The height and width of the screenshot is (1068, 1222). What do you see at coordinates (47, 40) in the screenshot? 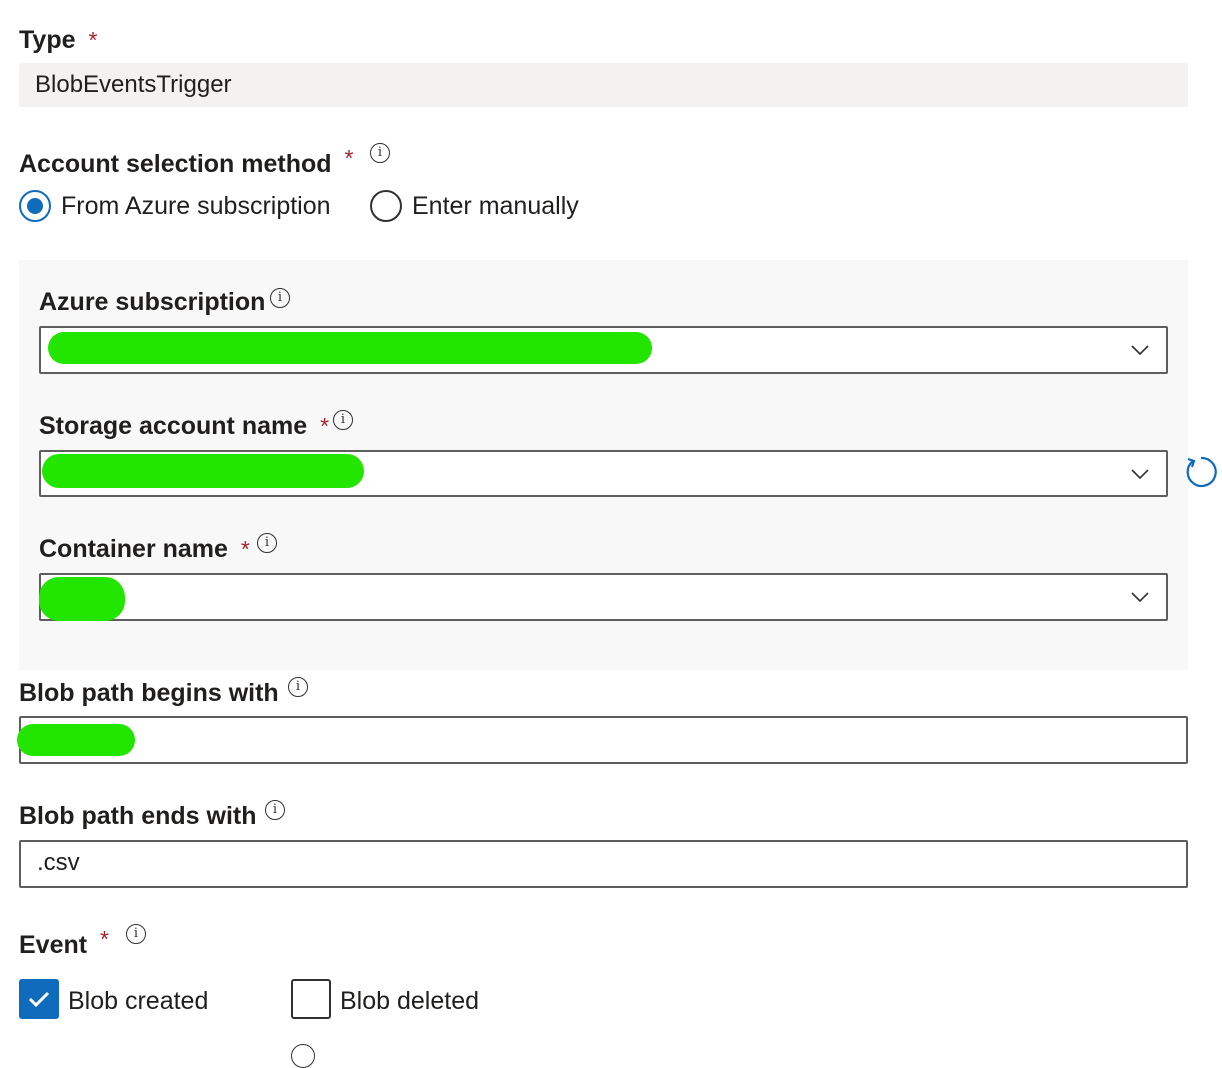
I see `type-label-text: Type` at bounding box center [47, 40].